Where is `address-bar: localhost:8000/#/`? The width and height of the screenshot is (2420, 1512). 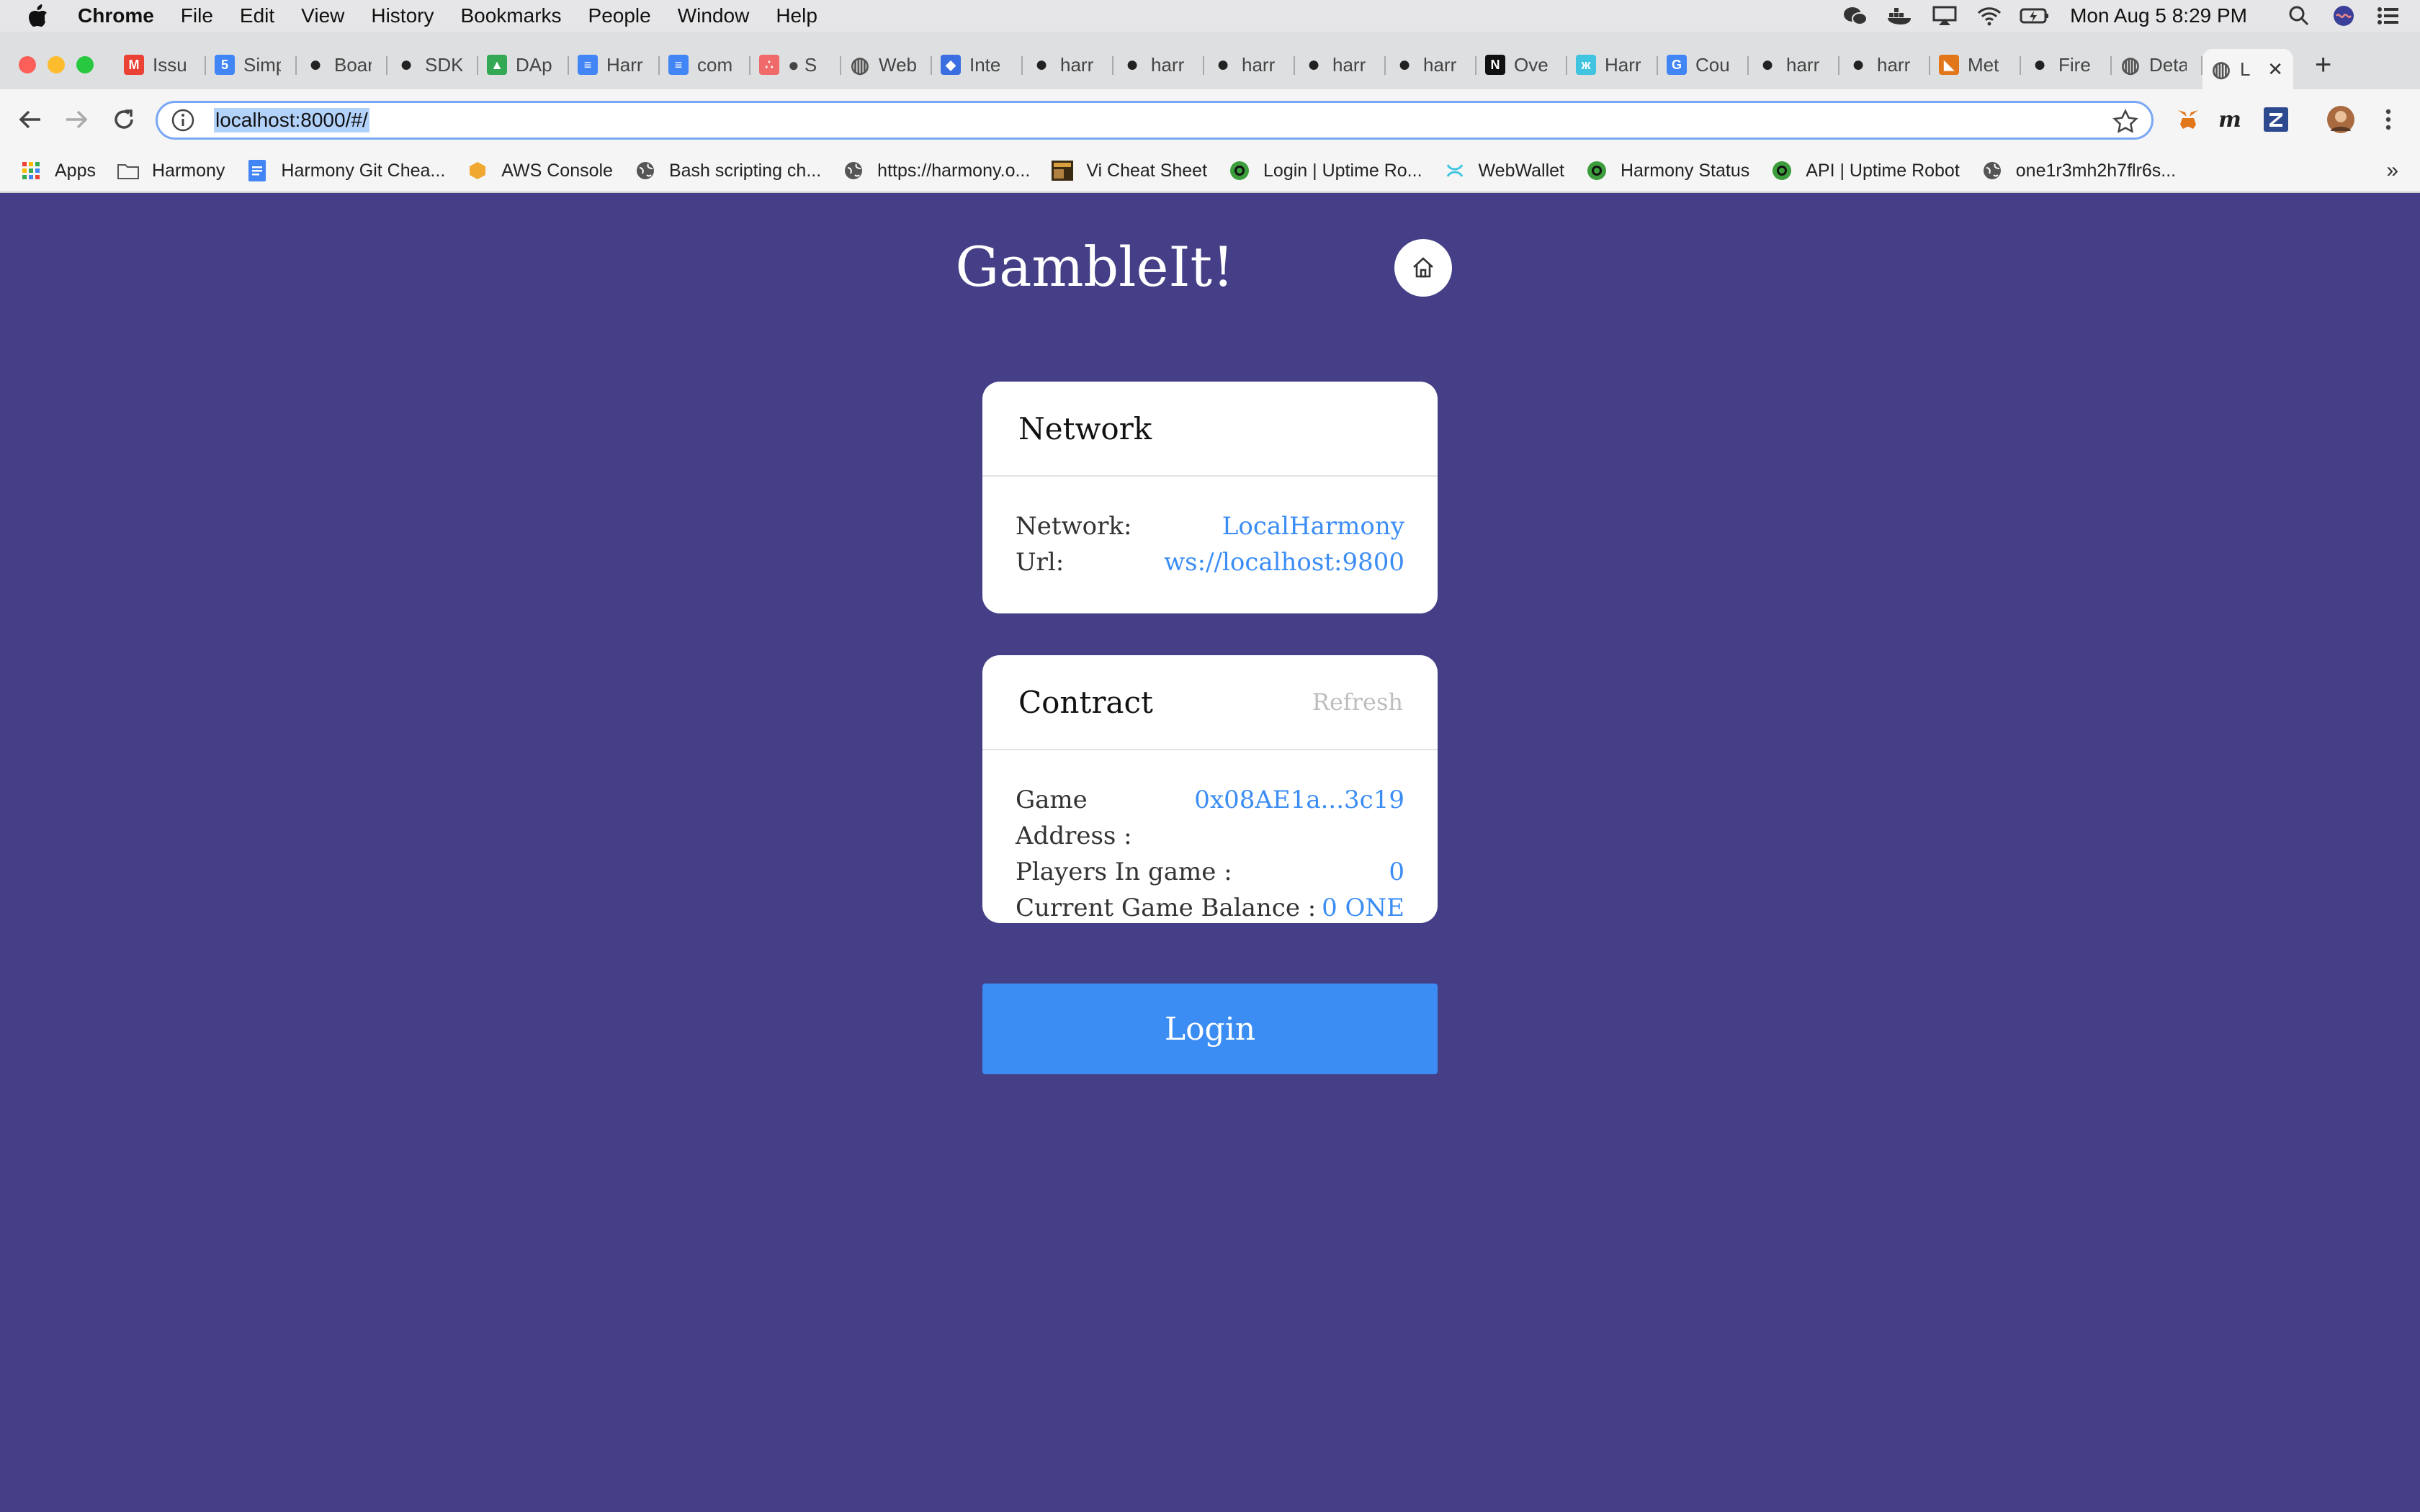 address-bar: localhost:8000/#/ is located at coordinates (1155, 120).